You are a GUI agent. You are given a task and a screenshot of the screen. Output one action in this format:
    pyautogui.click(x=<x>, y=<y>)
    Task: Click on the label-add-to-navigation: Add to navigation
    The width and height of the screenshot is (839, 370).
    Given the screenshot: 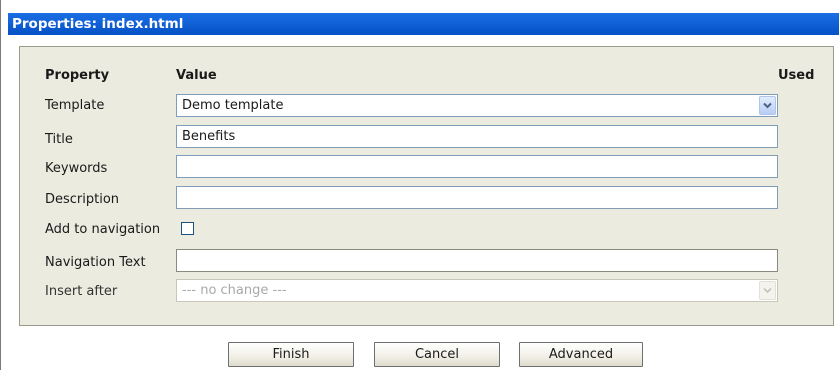 What is the action you would take?
    pyautogui.click(x=103, y=229)
    